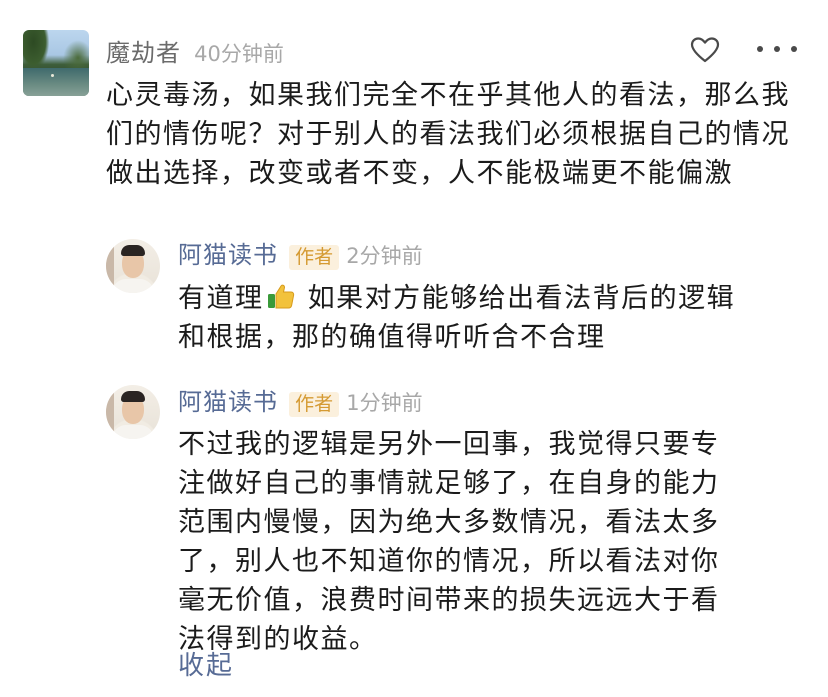  I want to click on reply-text-part: 有道理, so click(221, 298).